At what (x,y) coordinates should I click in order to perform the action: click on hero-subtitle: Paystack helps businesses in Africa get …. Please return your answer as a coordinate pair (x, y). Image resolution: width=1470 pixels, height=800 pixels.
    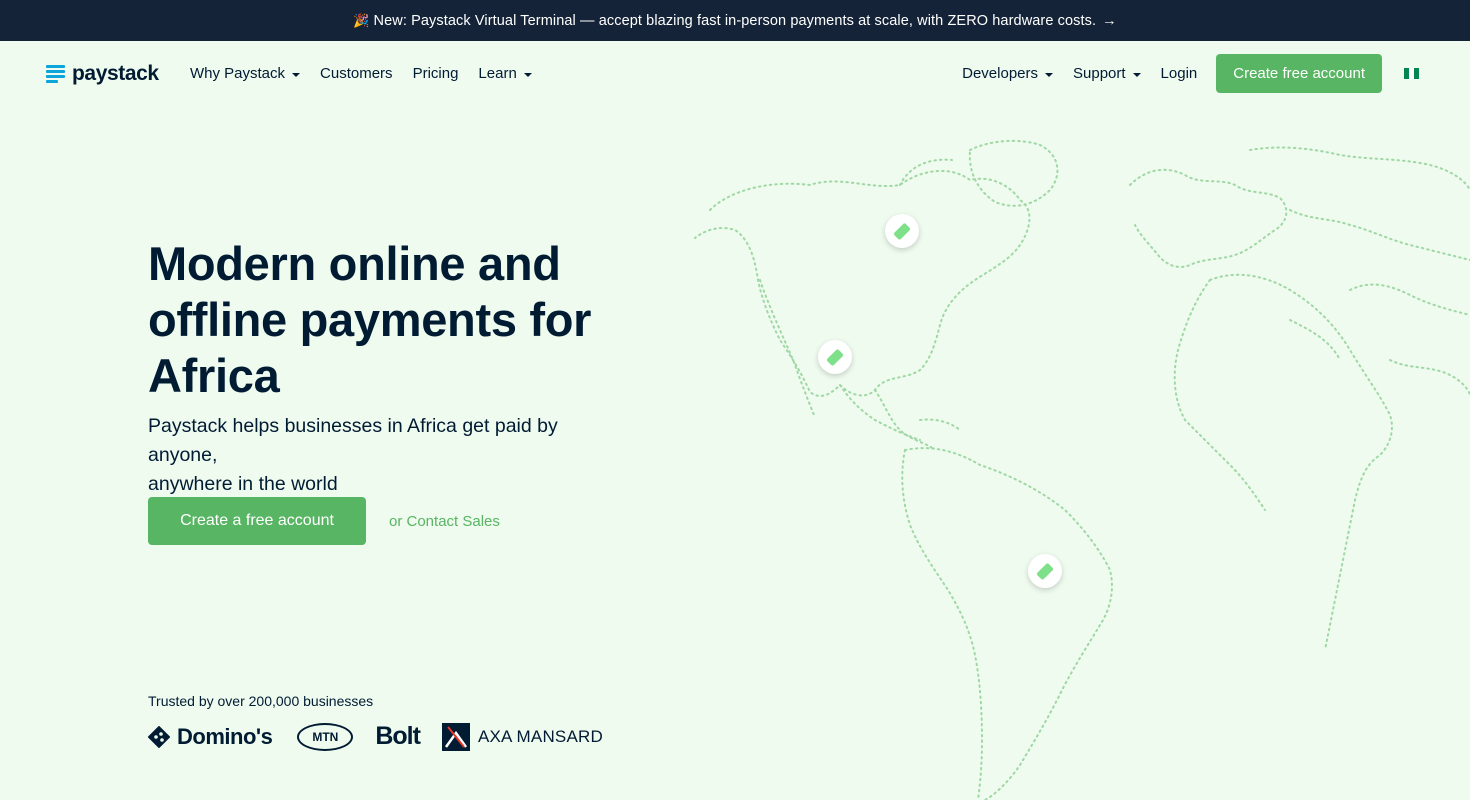
    Looking at the image, I should click on (388, 455).